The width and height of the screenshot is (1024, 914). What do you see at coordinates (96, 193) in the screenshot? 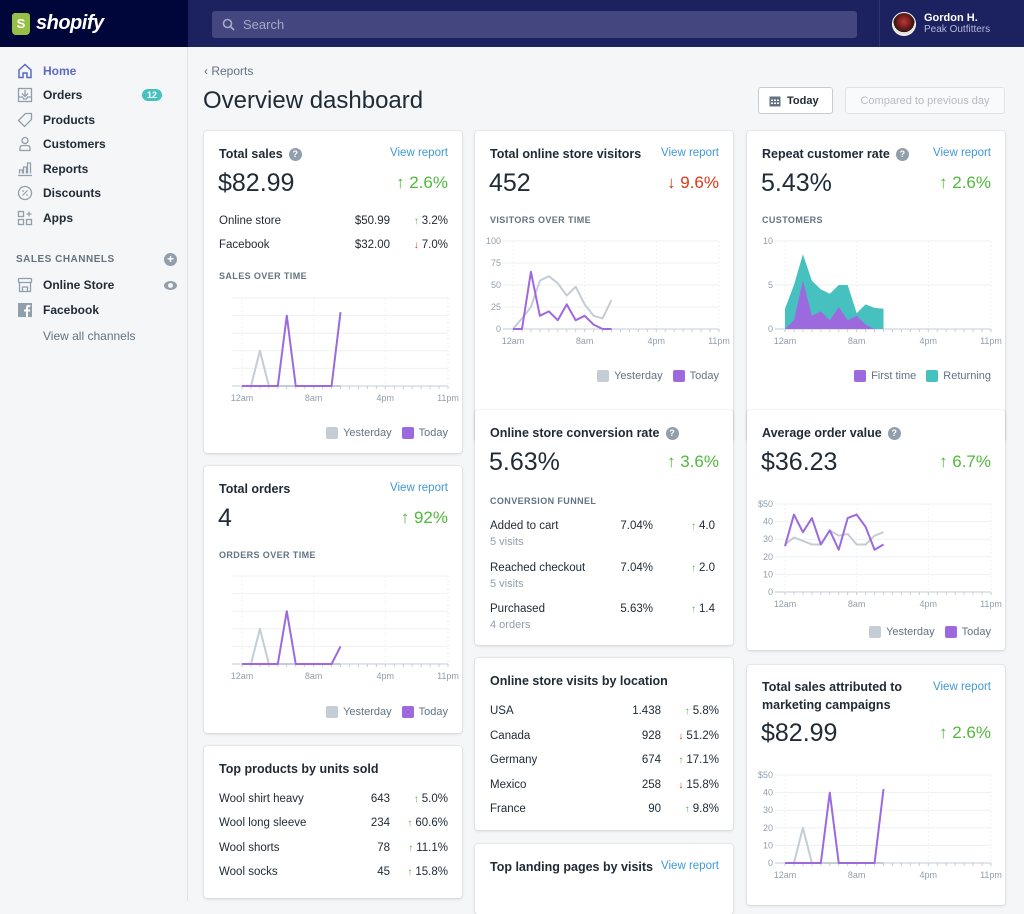
I see `sidebar-item-discounts: Discounts` at bounding box center [96, 193].